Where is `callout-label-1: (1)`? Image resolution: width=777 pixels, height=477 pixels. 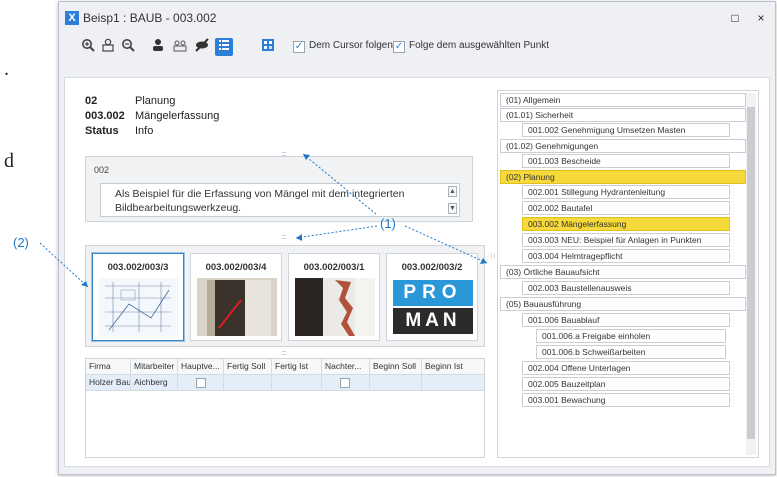 callout-label-1: (1) is located at coordinates (388, 223).